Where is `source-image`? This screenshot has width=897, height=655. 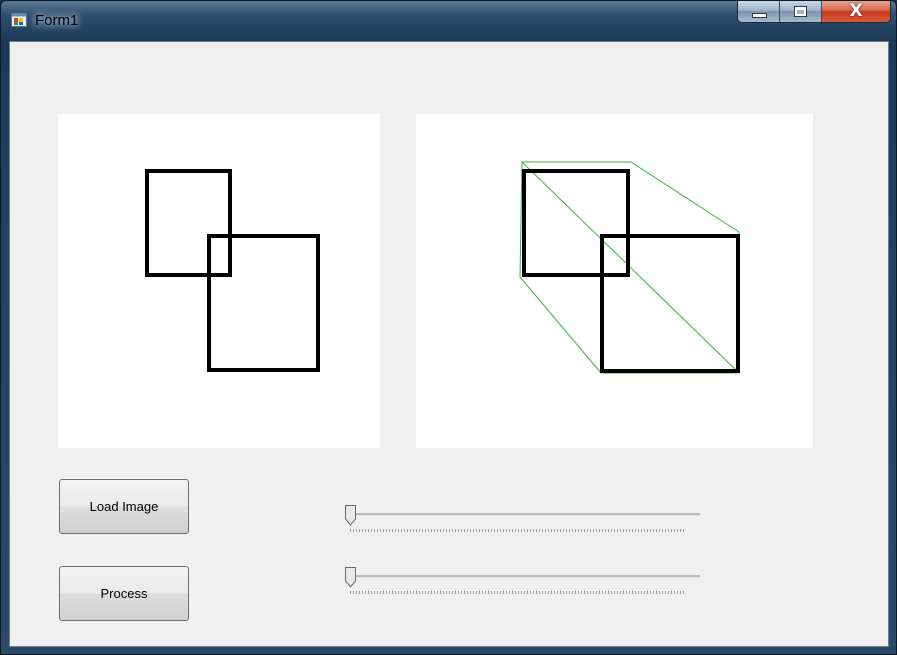
source-image is located at coordinates (232, 270).